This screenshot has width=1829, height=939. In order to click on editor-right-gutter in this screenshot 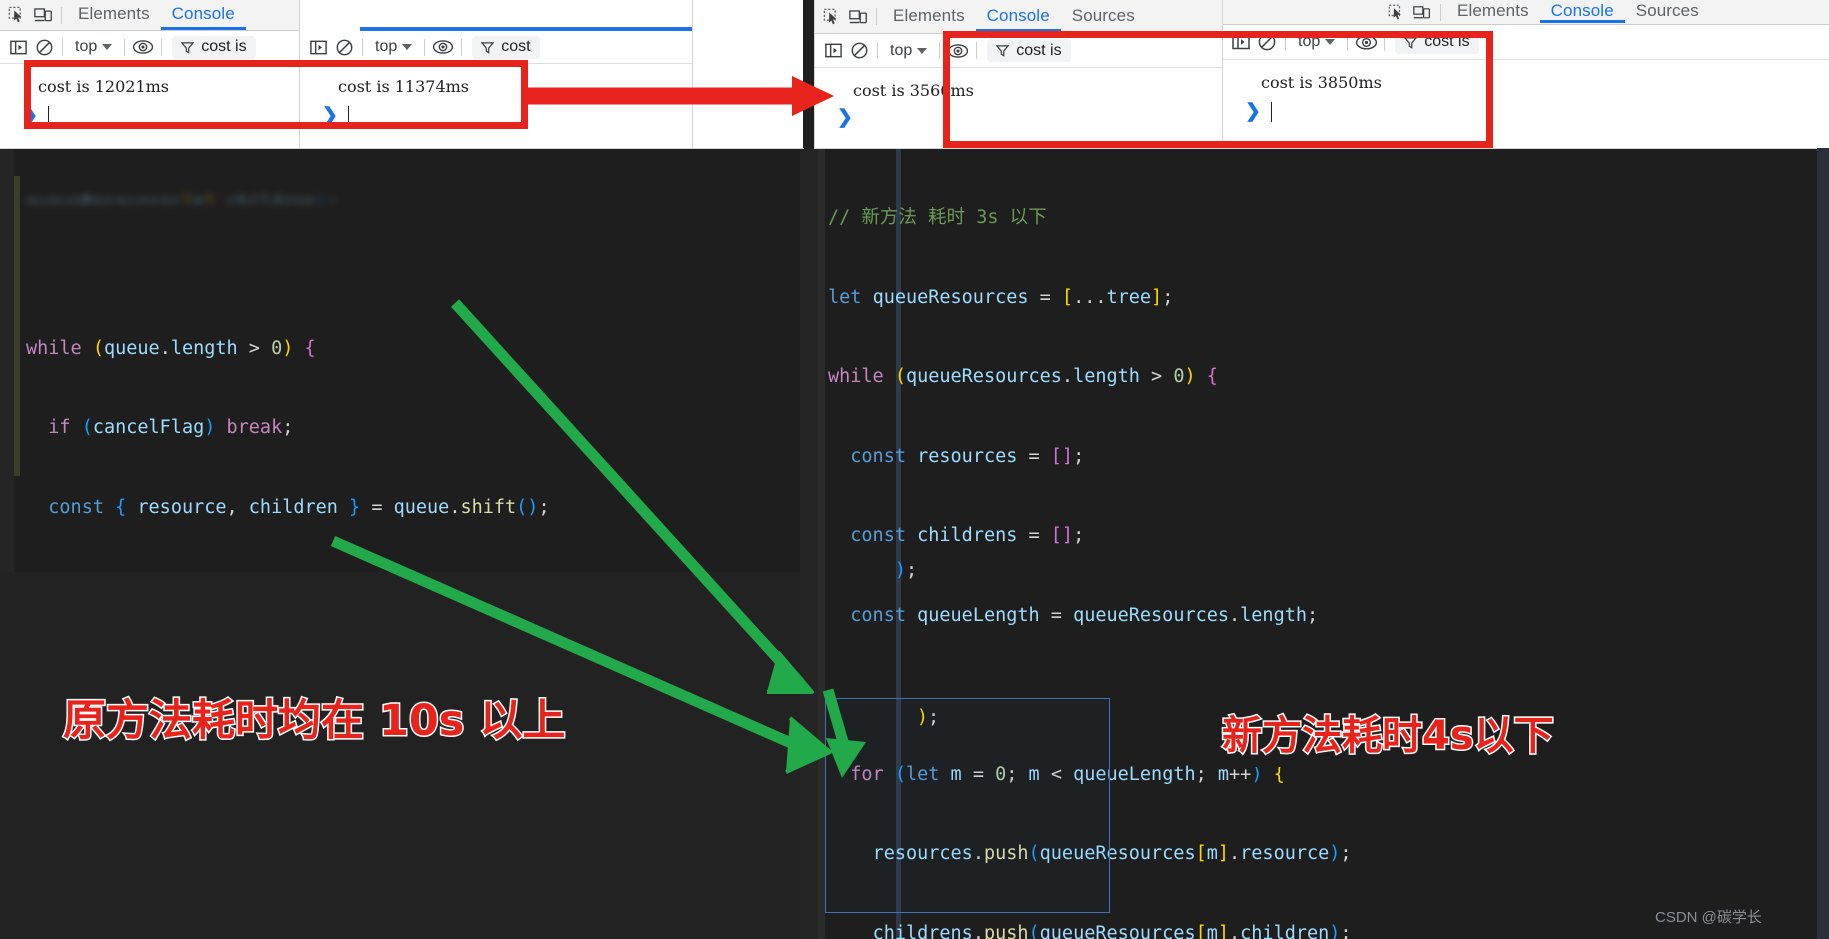, I will do `click(809, 542)`.